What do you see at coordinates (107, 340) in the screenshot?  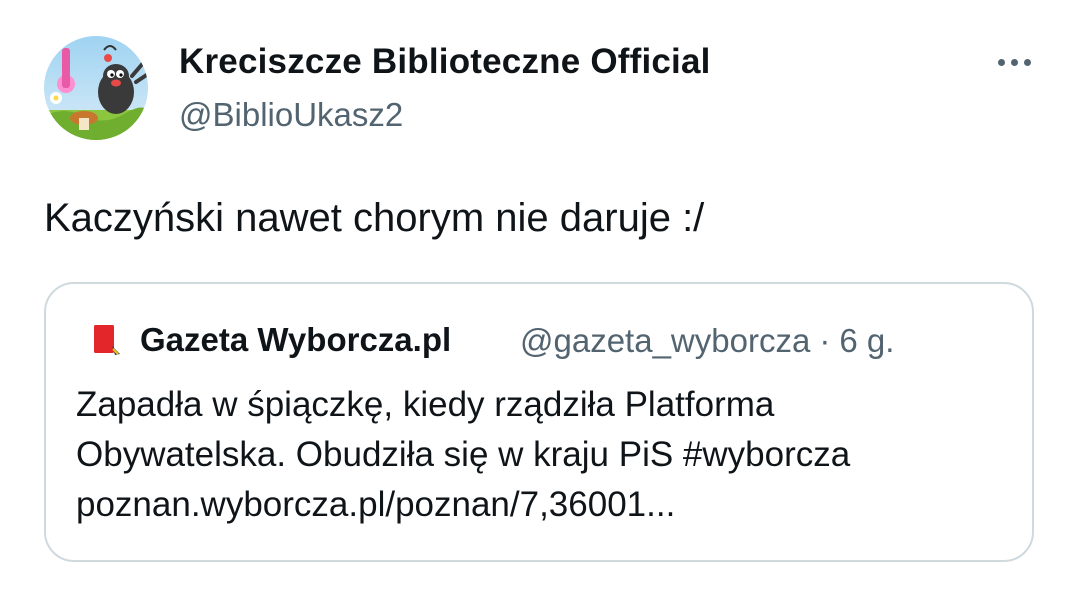 I see `gazeta-wyborcza-logo-icon` at bounding box center [107, 340].